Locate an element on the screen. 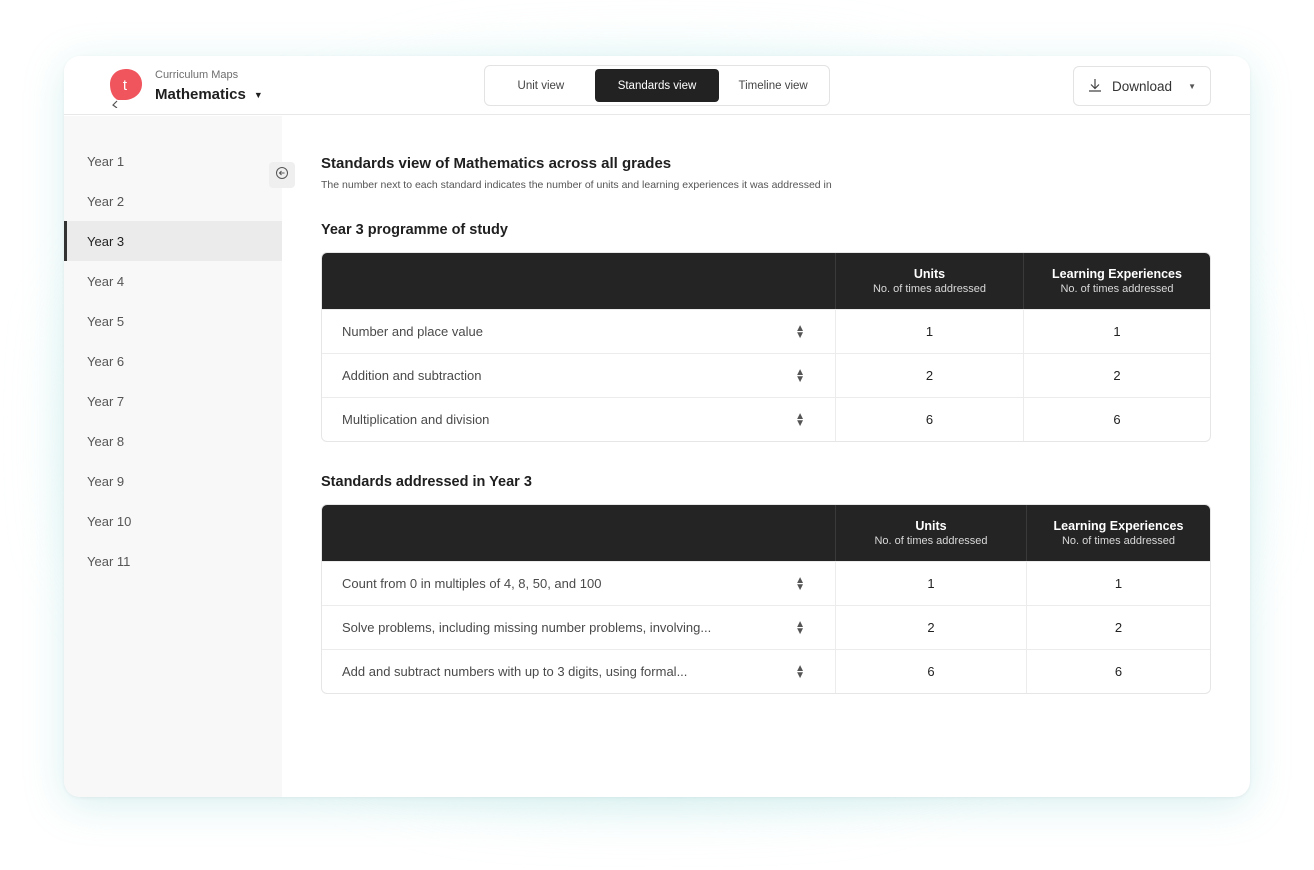  table-row: Number and place value ▲ ▼ 1 1 is located at coordinates (766, 331).